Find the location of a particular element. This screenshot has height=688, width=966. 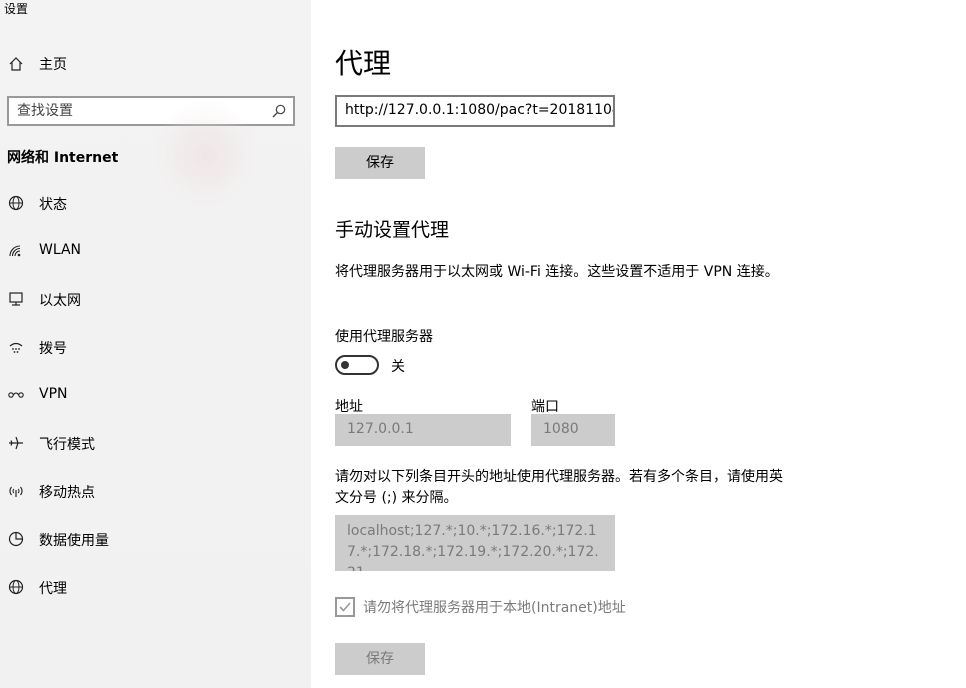

port-label: 端口 is located at coordinates (545, 407).